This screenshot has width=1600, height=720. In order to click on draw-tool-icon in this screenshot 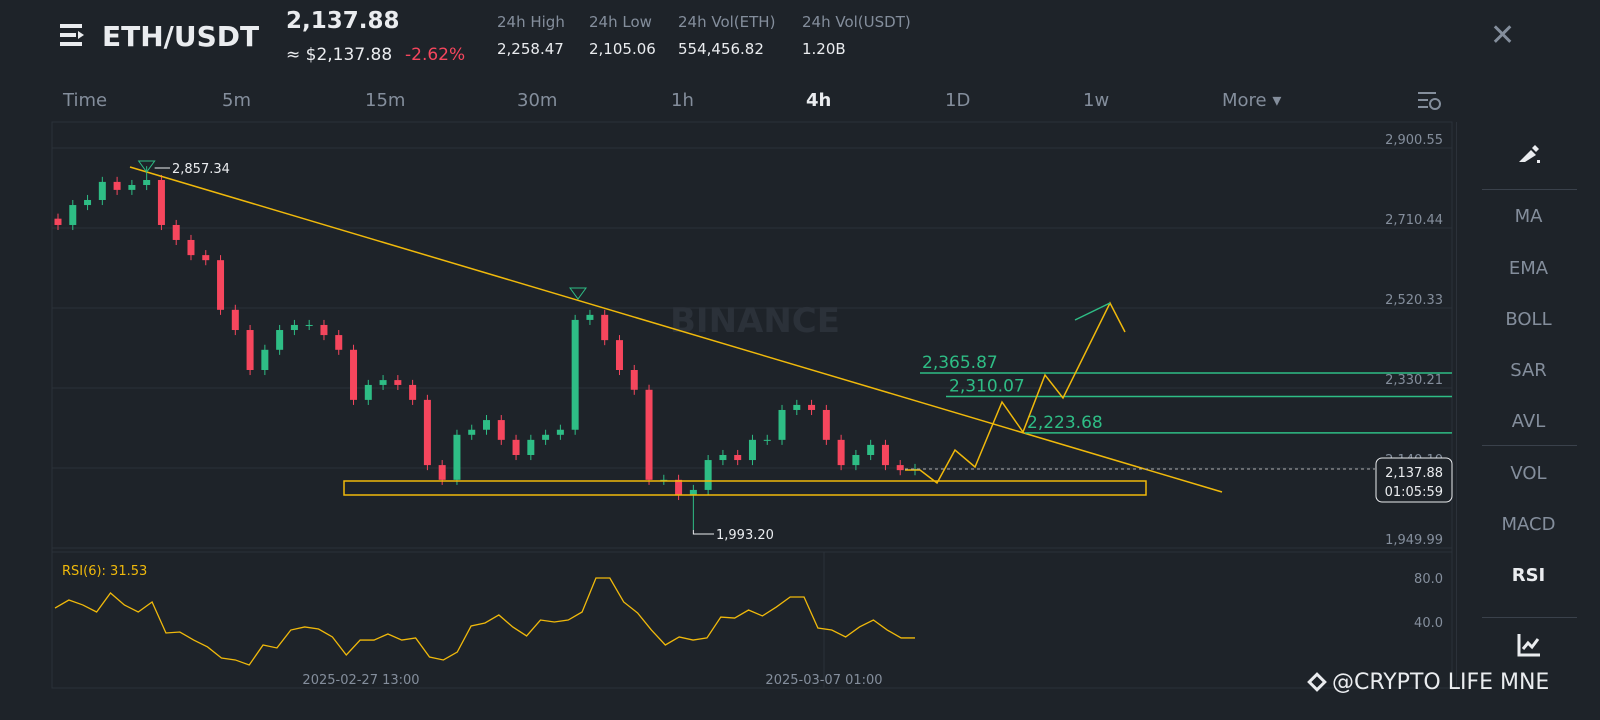, I will do `click(1528, 157)`.